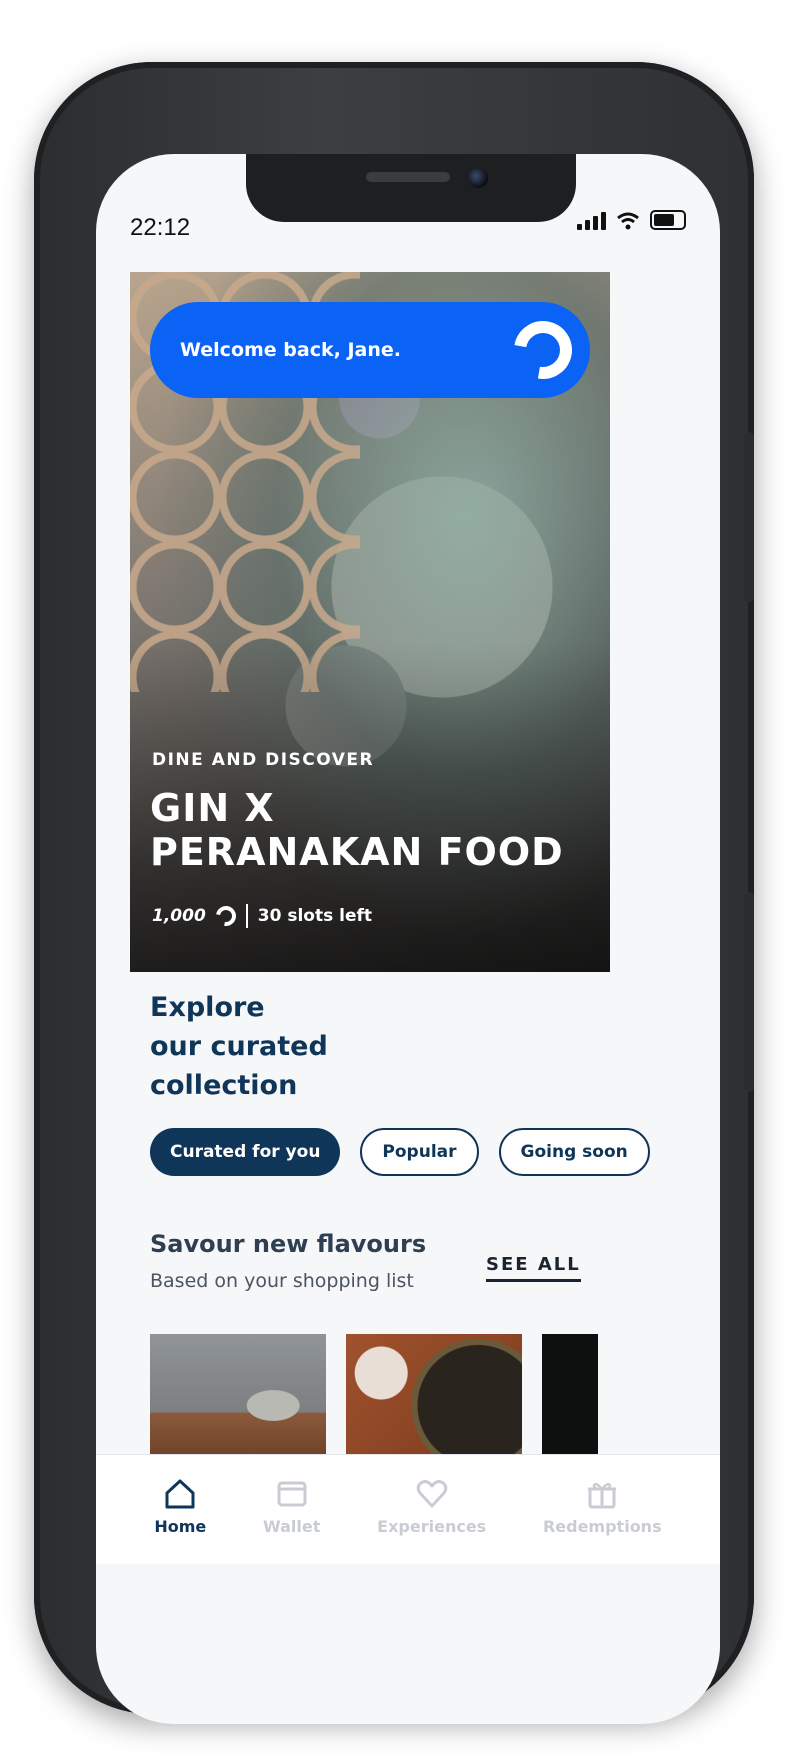 The image size is (806, 1758). I want to click on nav-home: Home, so click(180, 1506).